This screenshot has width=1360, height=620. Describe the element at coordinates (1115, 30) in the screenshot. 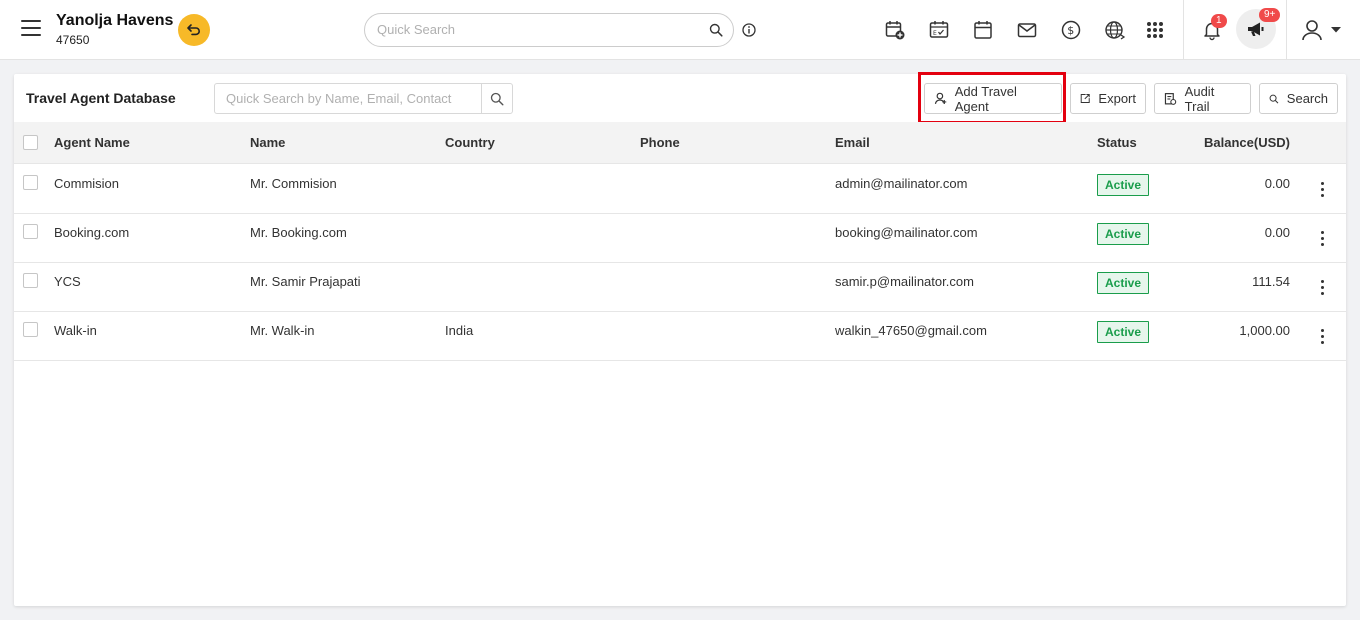

I see `globe-icon` at that location.